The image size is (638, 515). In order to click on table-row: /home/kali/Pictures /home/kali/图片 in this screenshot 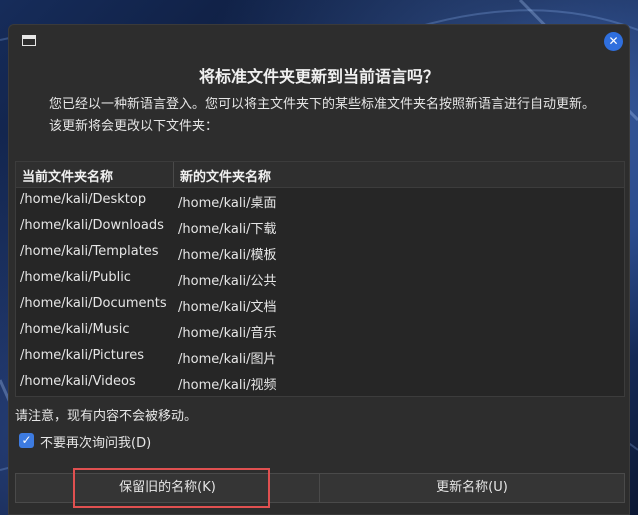, I will do `click(320, 357)`.